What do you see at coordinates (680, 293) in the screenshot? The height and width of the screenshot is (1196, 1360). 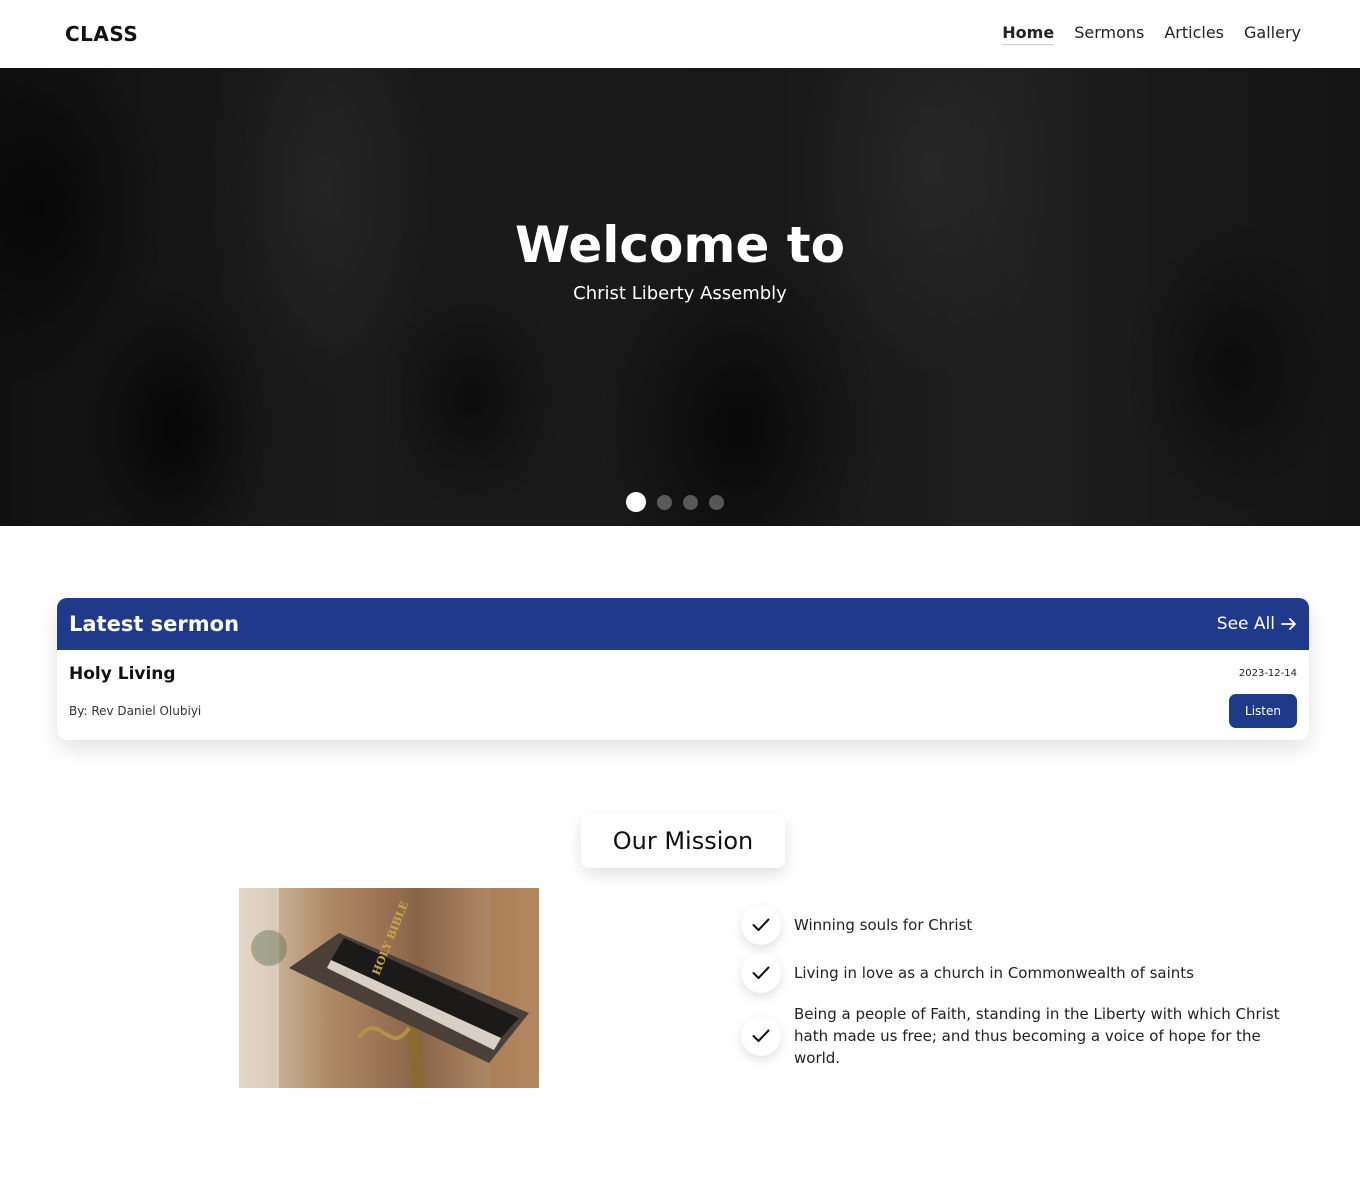 I see `hero-subtitle: Christ Liberty Assembly` at bounding box center [680, 293].